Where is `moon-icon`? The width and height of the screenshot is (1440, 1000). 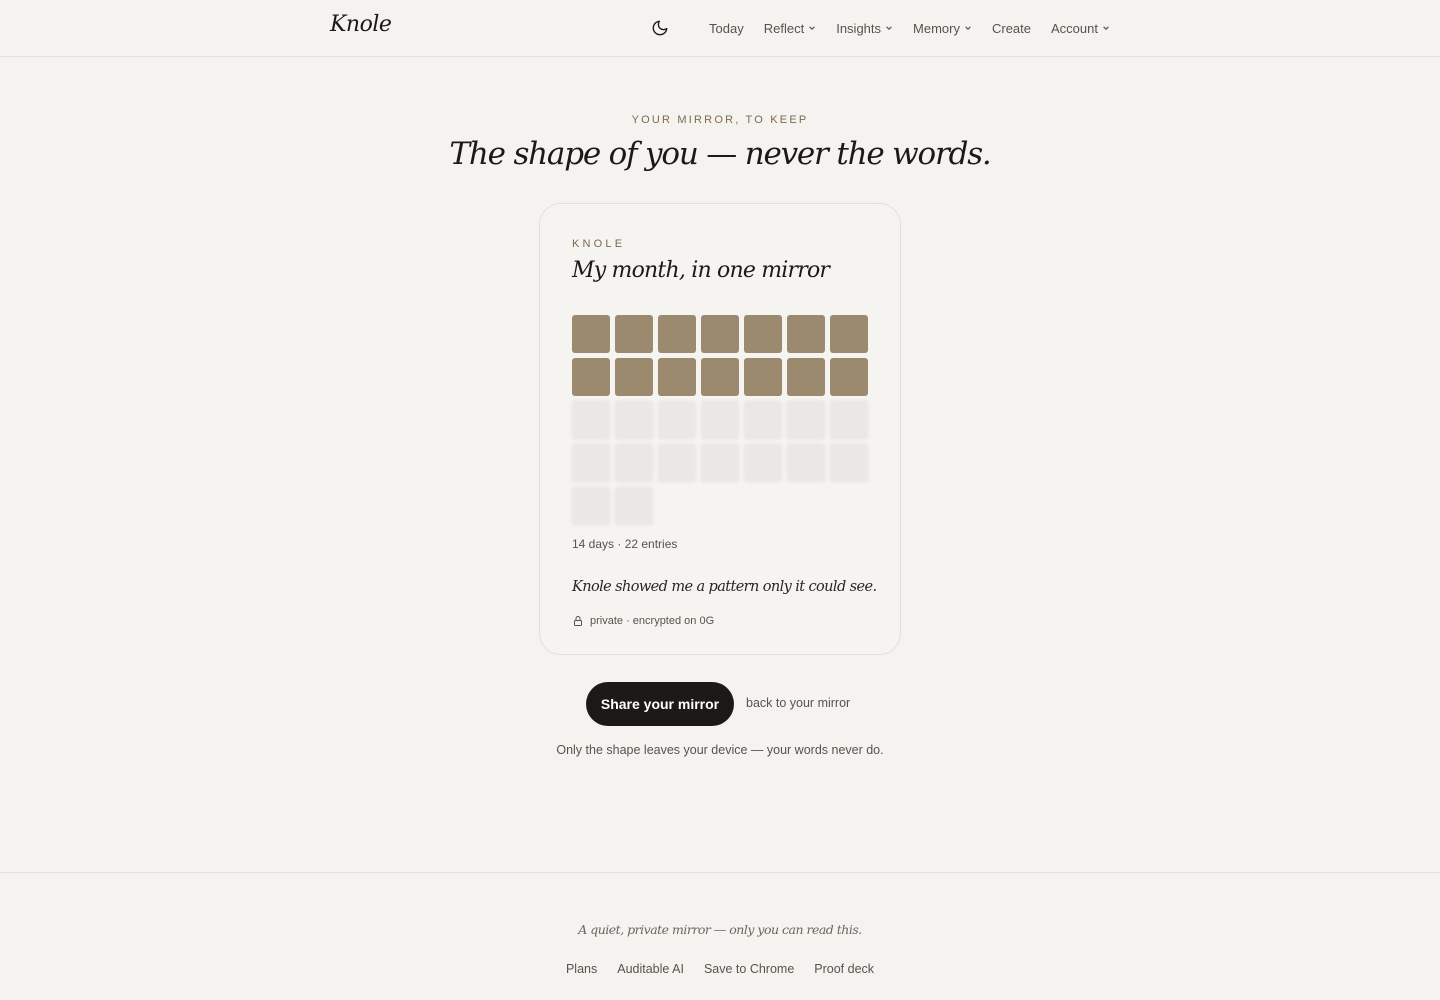
moon-icon is located at coordinates (660, 28).